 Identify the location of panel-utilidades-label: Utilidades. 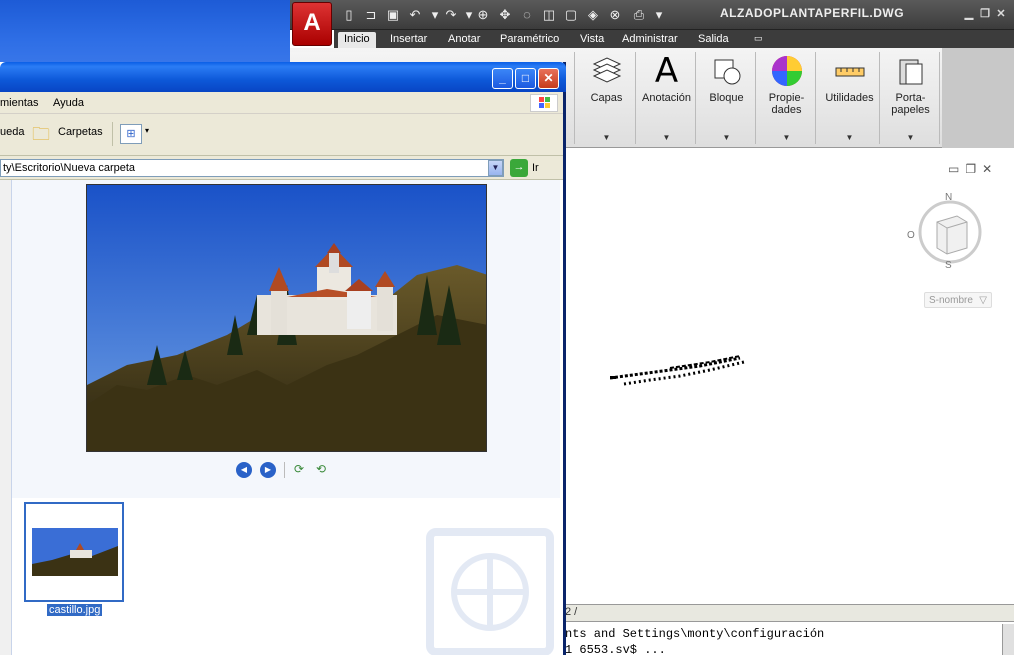
(849, 98).